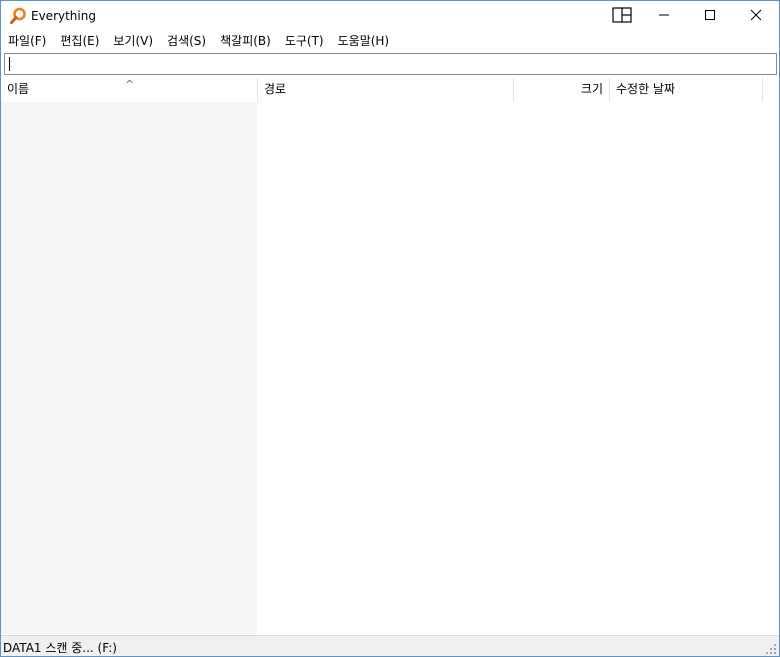 The width and height of the screenshot is (780, 657). What do you see at coordinates (60, 648) in the screenshot?
I see `status-text: DATA1 스캔 중... (F:)` at bounding box center [60, 648].